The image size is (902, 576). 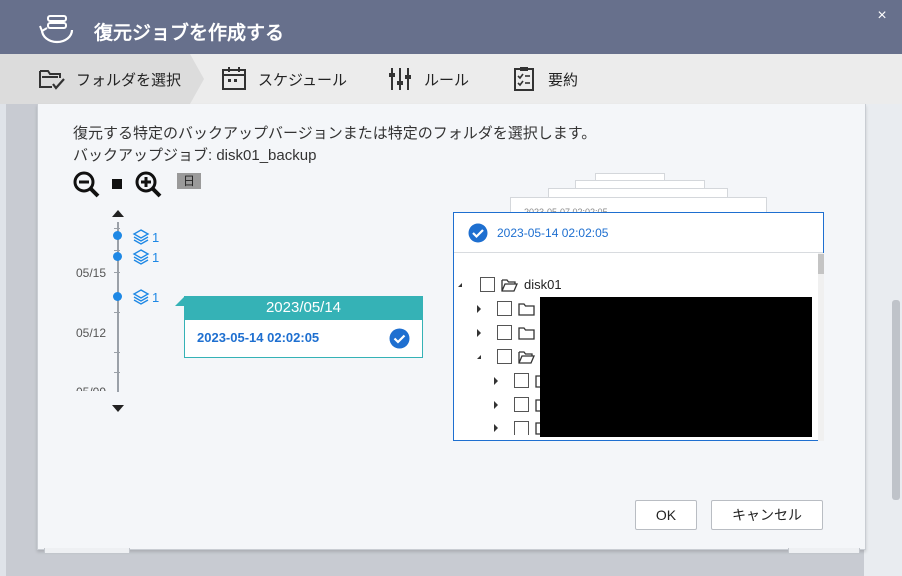 I want to click on tree-node-root: disk01, so click(x=510, y=284).